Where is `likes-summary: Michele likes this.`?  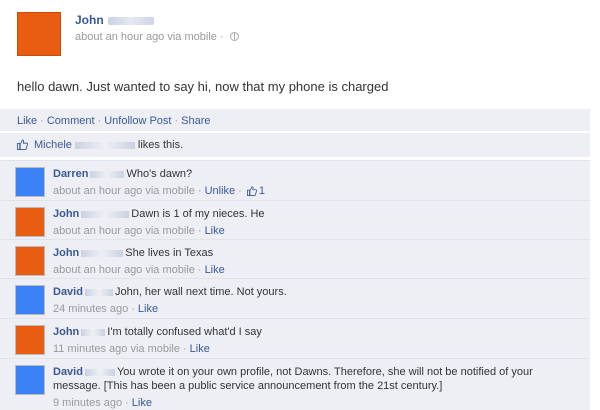
likes-summary: Michele likes this. is located at coordinates (295, 145).